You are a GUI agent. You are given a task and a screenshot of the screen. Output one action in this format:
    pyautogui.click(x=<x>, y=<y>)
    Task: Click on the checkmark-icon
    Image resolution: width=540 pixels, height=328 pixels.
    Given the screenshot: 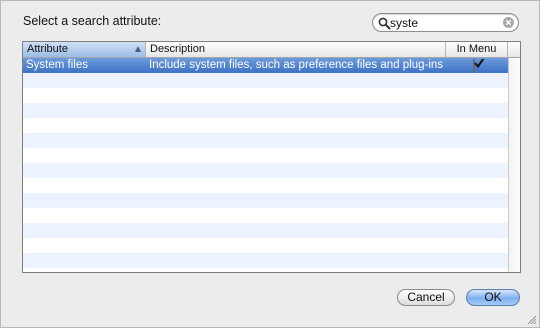 What is the action you would take?
    pyautogui.click(x=479, y=64)
    